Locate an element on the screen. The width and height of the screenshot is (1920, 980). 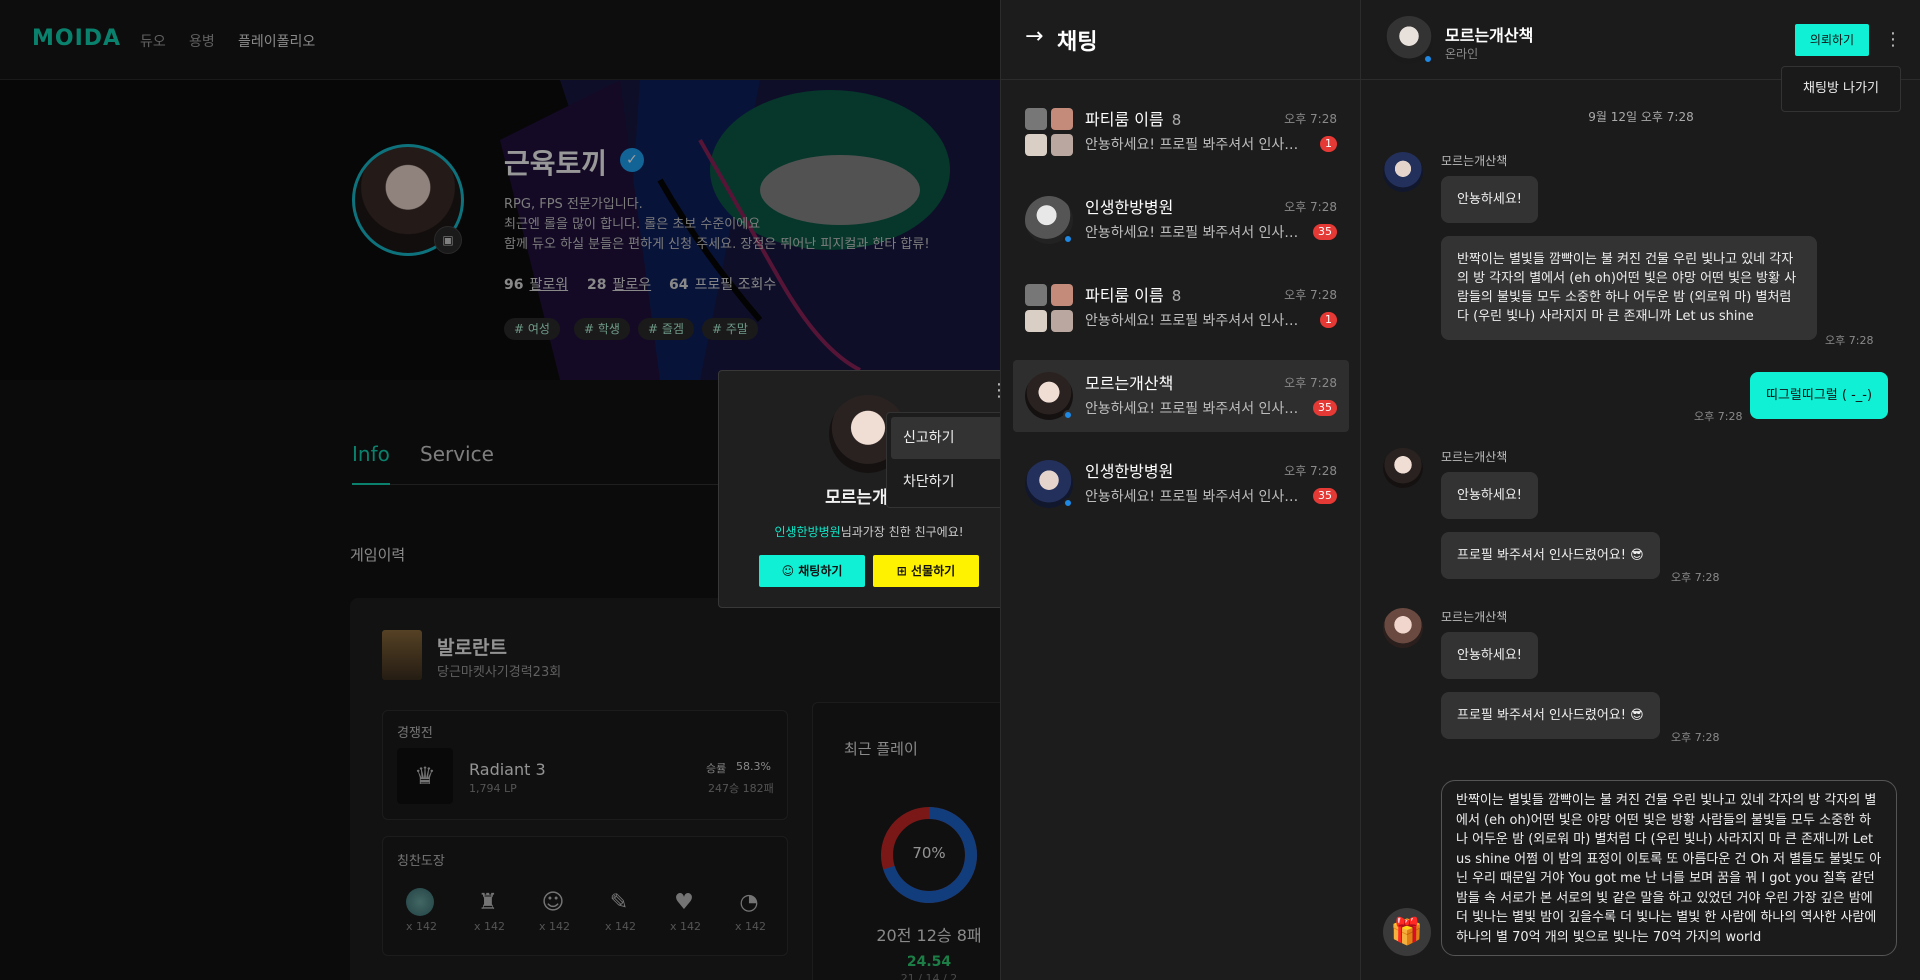
chat-partner-name: 모르는개산책 is located at coordinates (1489, 35).